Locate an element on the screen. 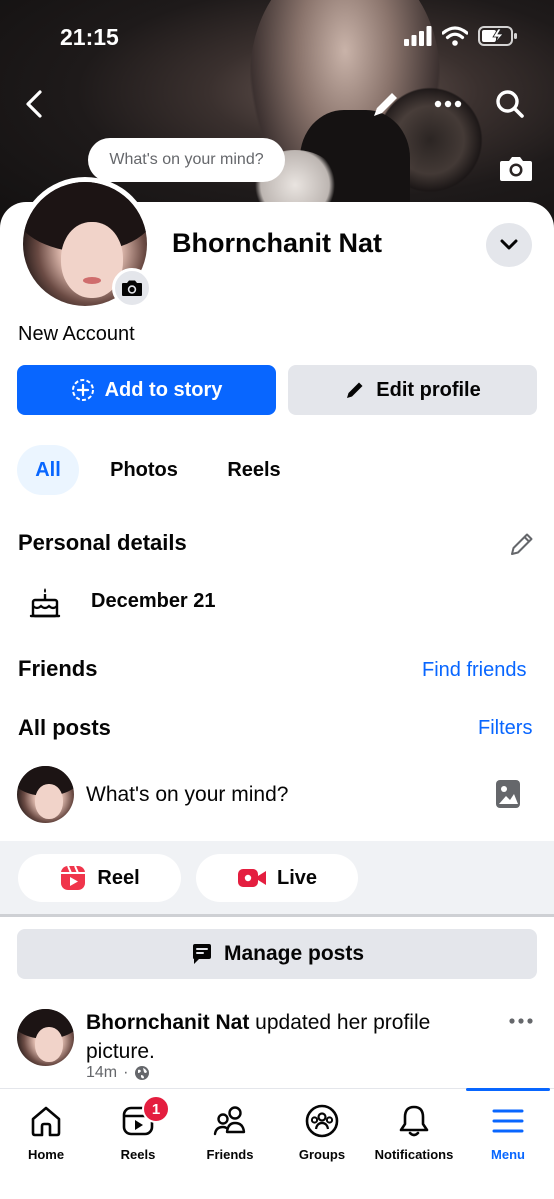  nav-reels: 1 Reels is located at coordinates (138, 1129).